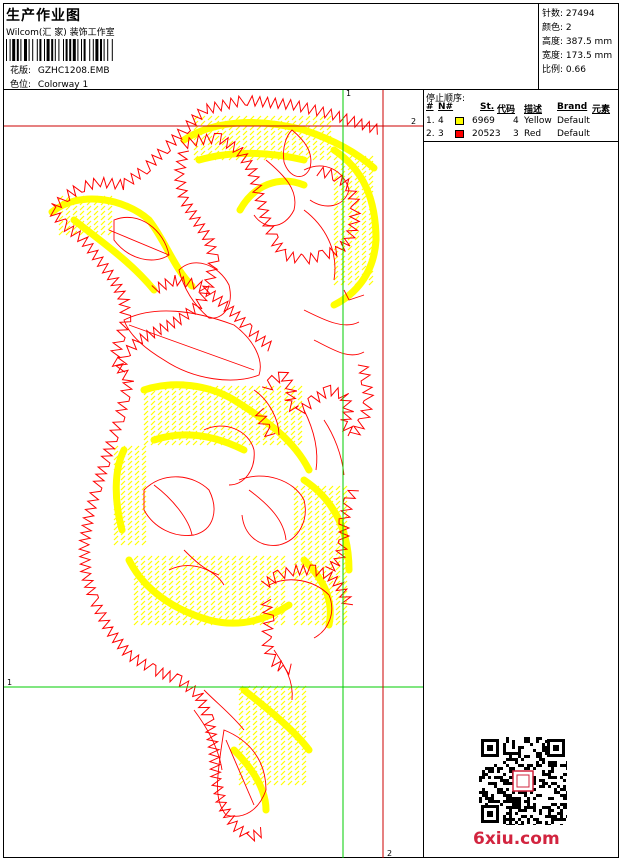 This screenshot has height=860, width=620. What do you see at coordinates (577, 56) in the screenshot?
I see `stat-width: 宽度: 173.5 mm` at bounding box center [577, 56].